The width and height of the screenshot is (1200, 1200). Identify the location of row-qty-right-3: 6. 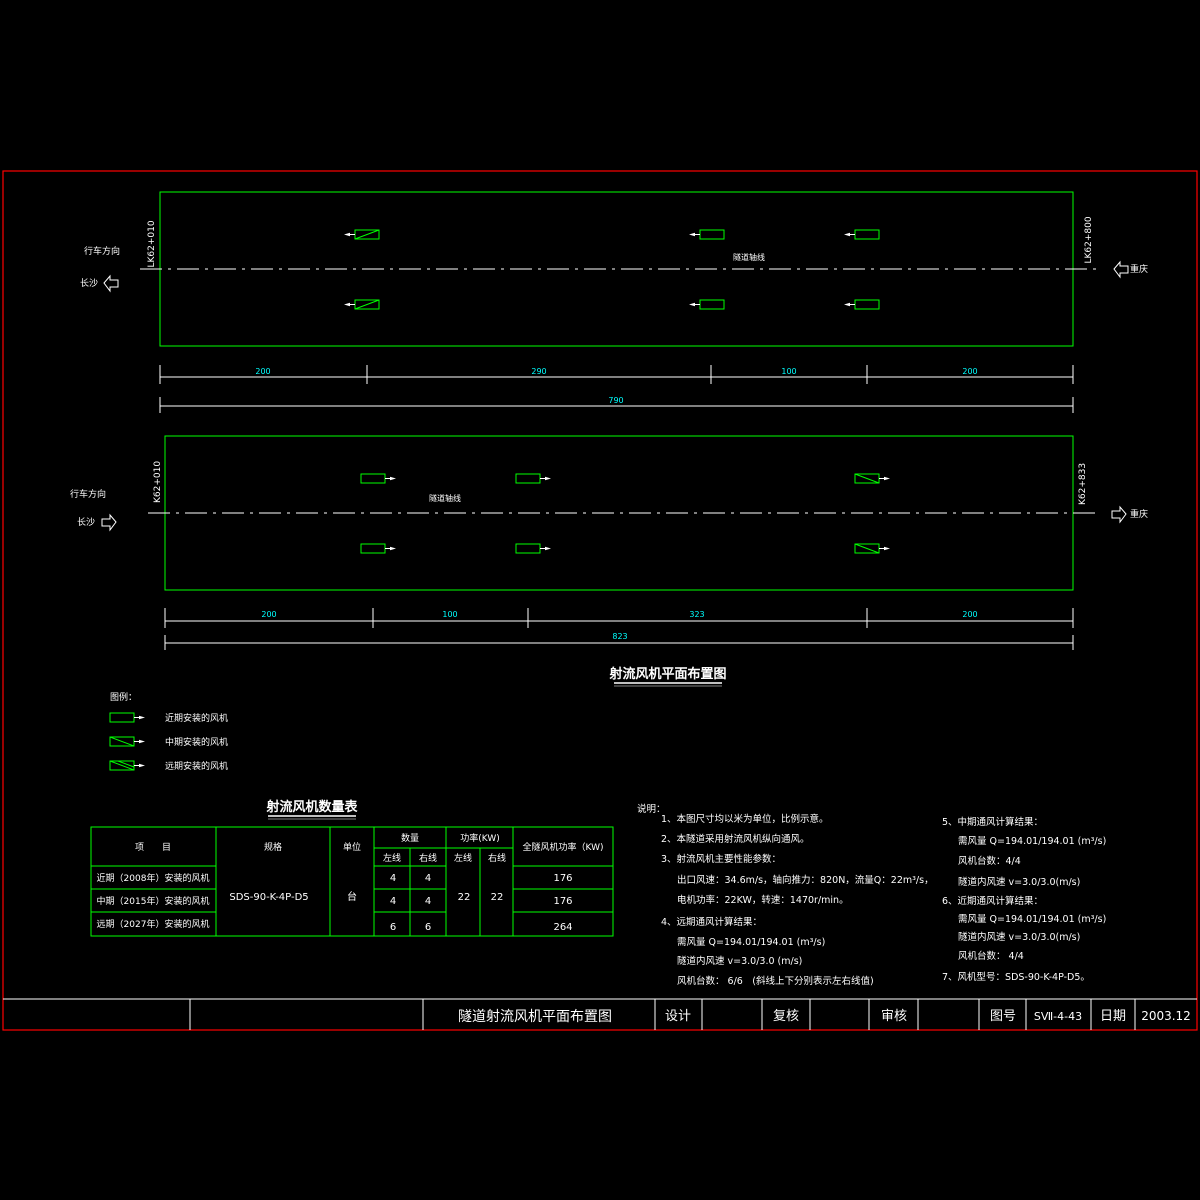
(428, 927).